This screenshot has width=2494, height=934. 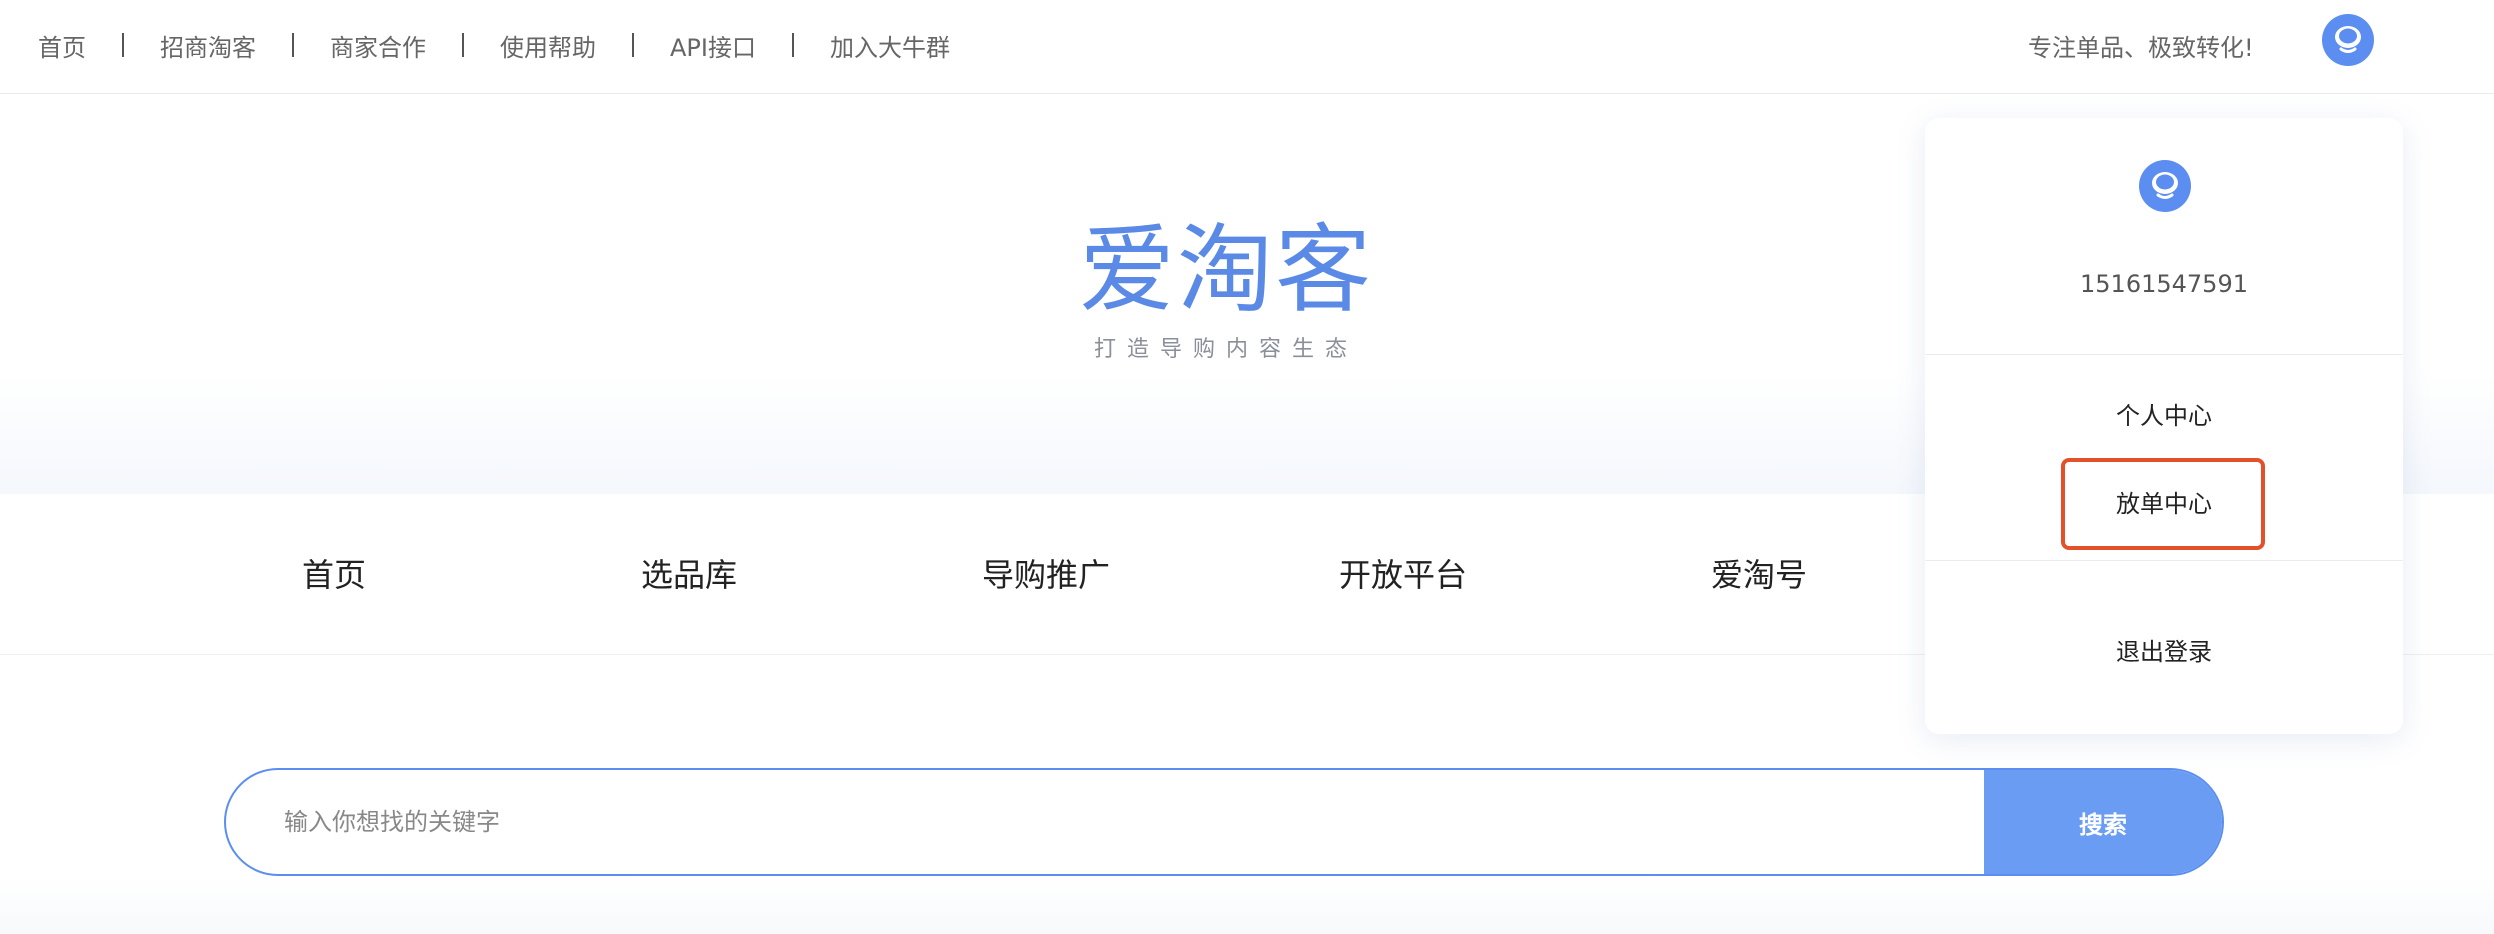 I want to click on search-bar: 搜索, so click(x=1224, y=822).